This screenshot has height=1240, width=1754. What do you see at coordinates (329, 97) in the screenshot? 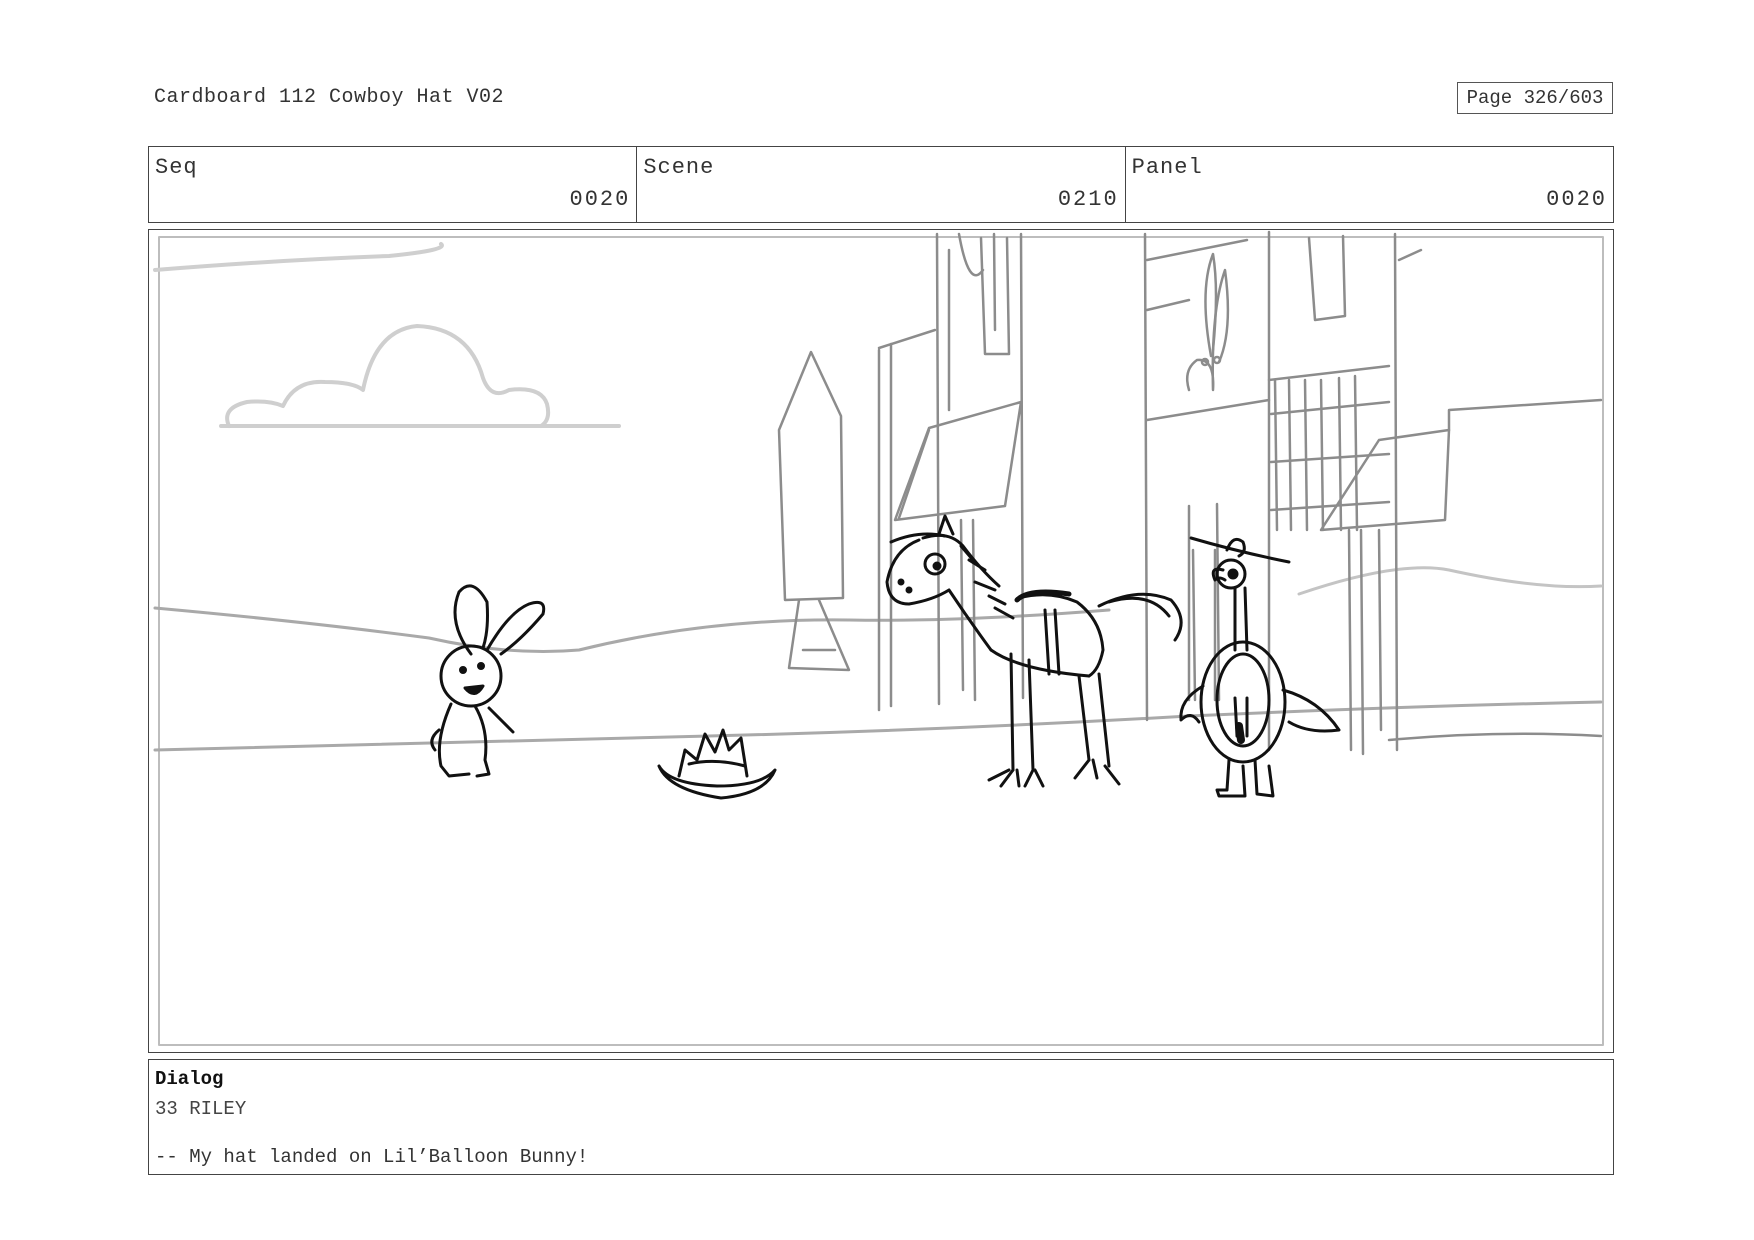
I see `document-title: Cardboard 112 Cowboy Hat V02` at bounding box center [329, 97].